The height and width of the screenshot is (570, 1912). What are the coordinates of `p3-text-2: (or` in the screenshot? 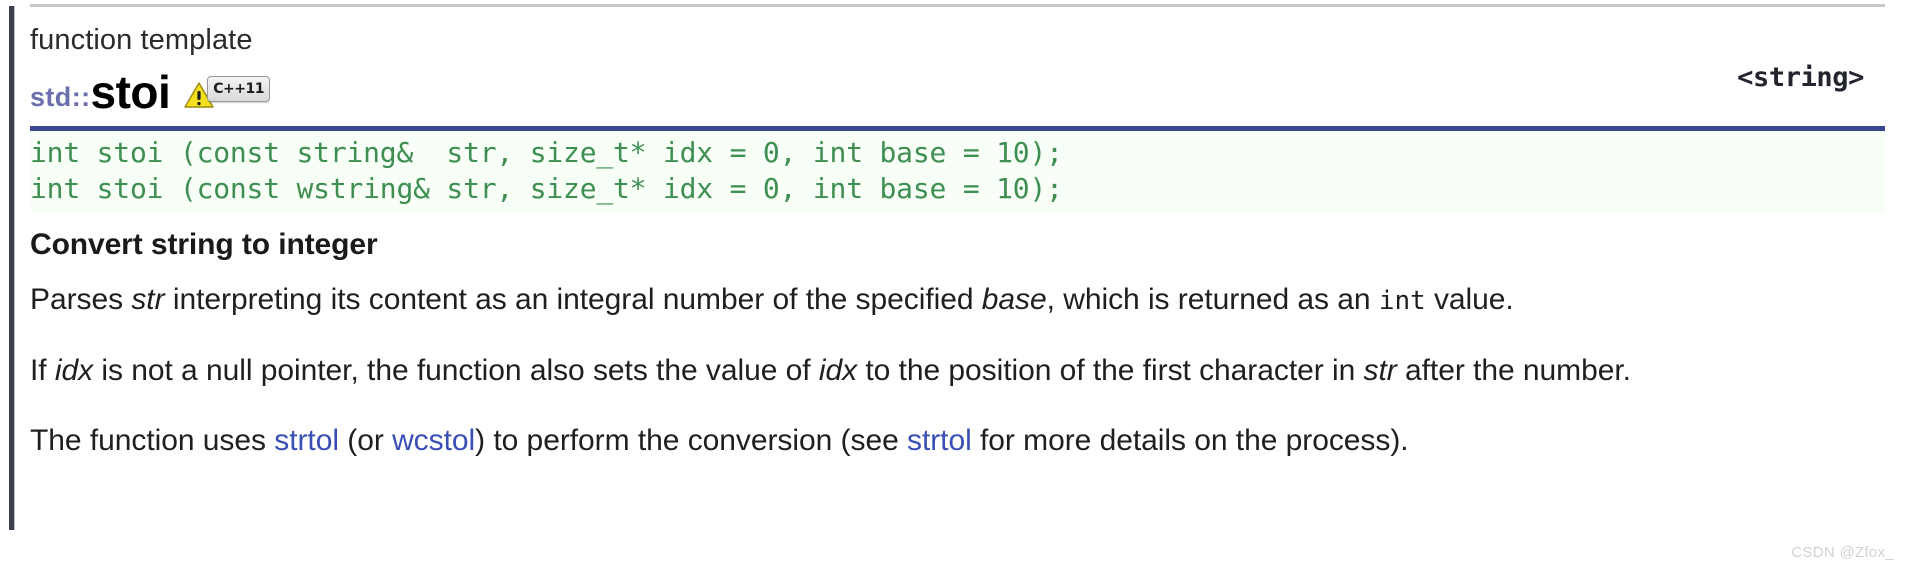 It's located at (365, 440).